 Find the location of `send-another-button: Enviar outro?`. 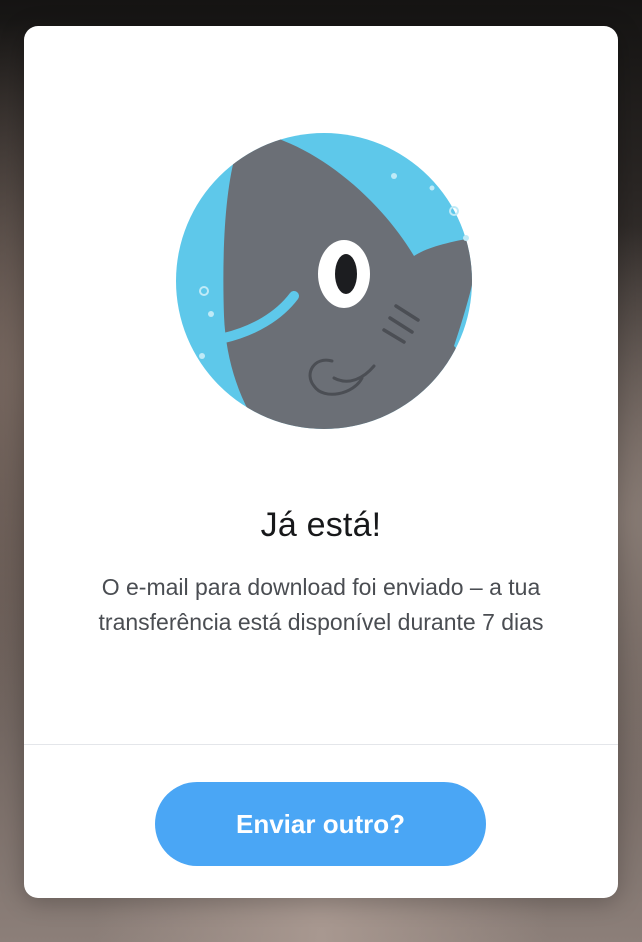

send-another-button: Enviar outro? is located at coordinates (320, 824).